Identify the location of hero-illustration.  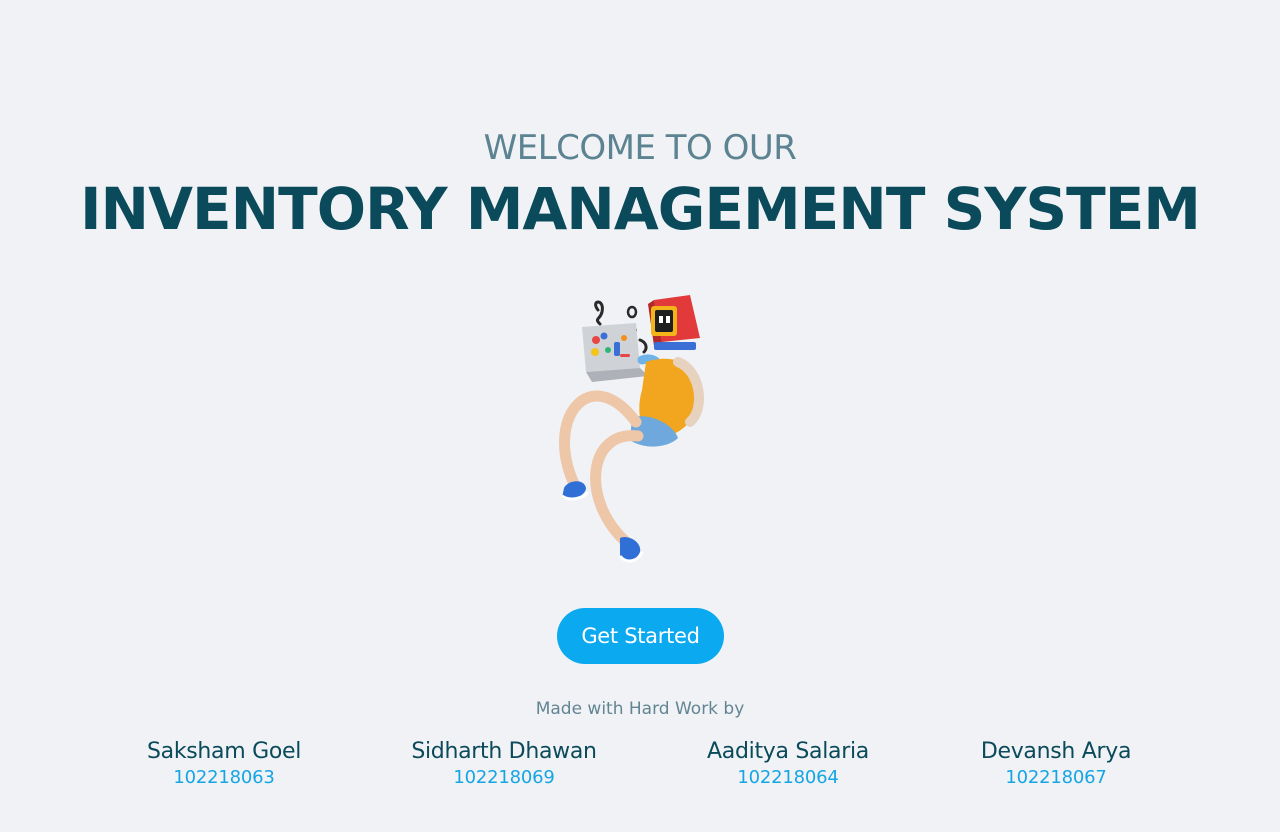
(635, 432).